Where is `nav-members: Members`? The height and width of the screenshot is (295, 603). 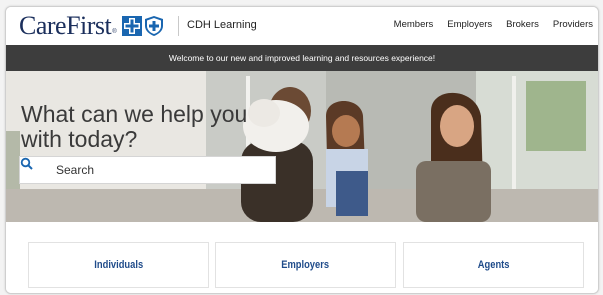
nav-members: Members is located at coordinates (414, 24).